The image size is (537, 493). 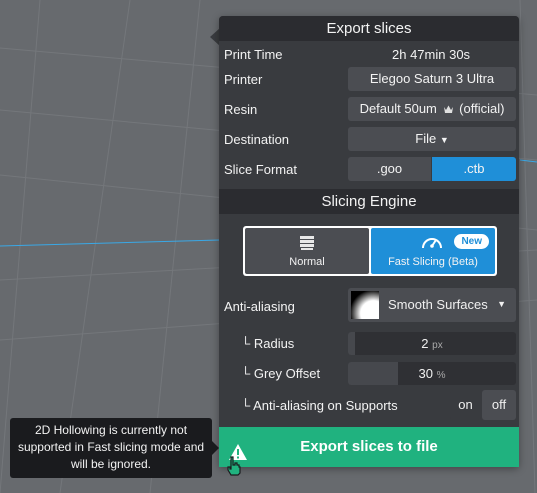 What do you see at coordinates (369, 201) in the screenshot?
I see `slicing-engine-title: Slicing Engine` at bounding box center [369, 201].